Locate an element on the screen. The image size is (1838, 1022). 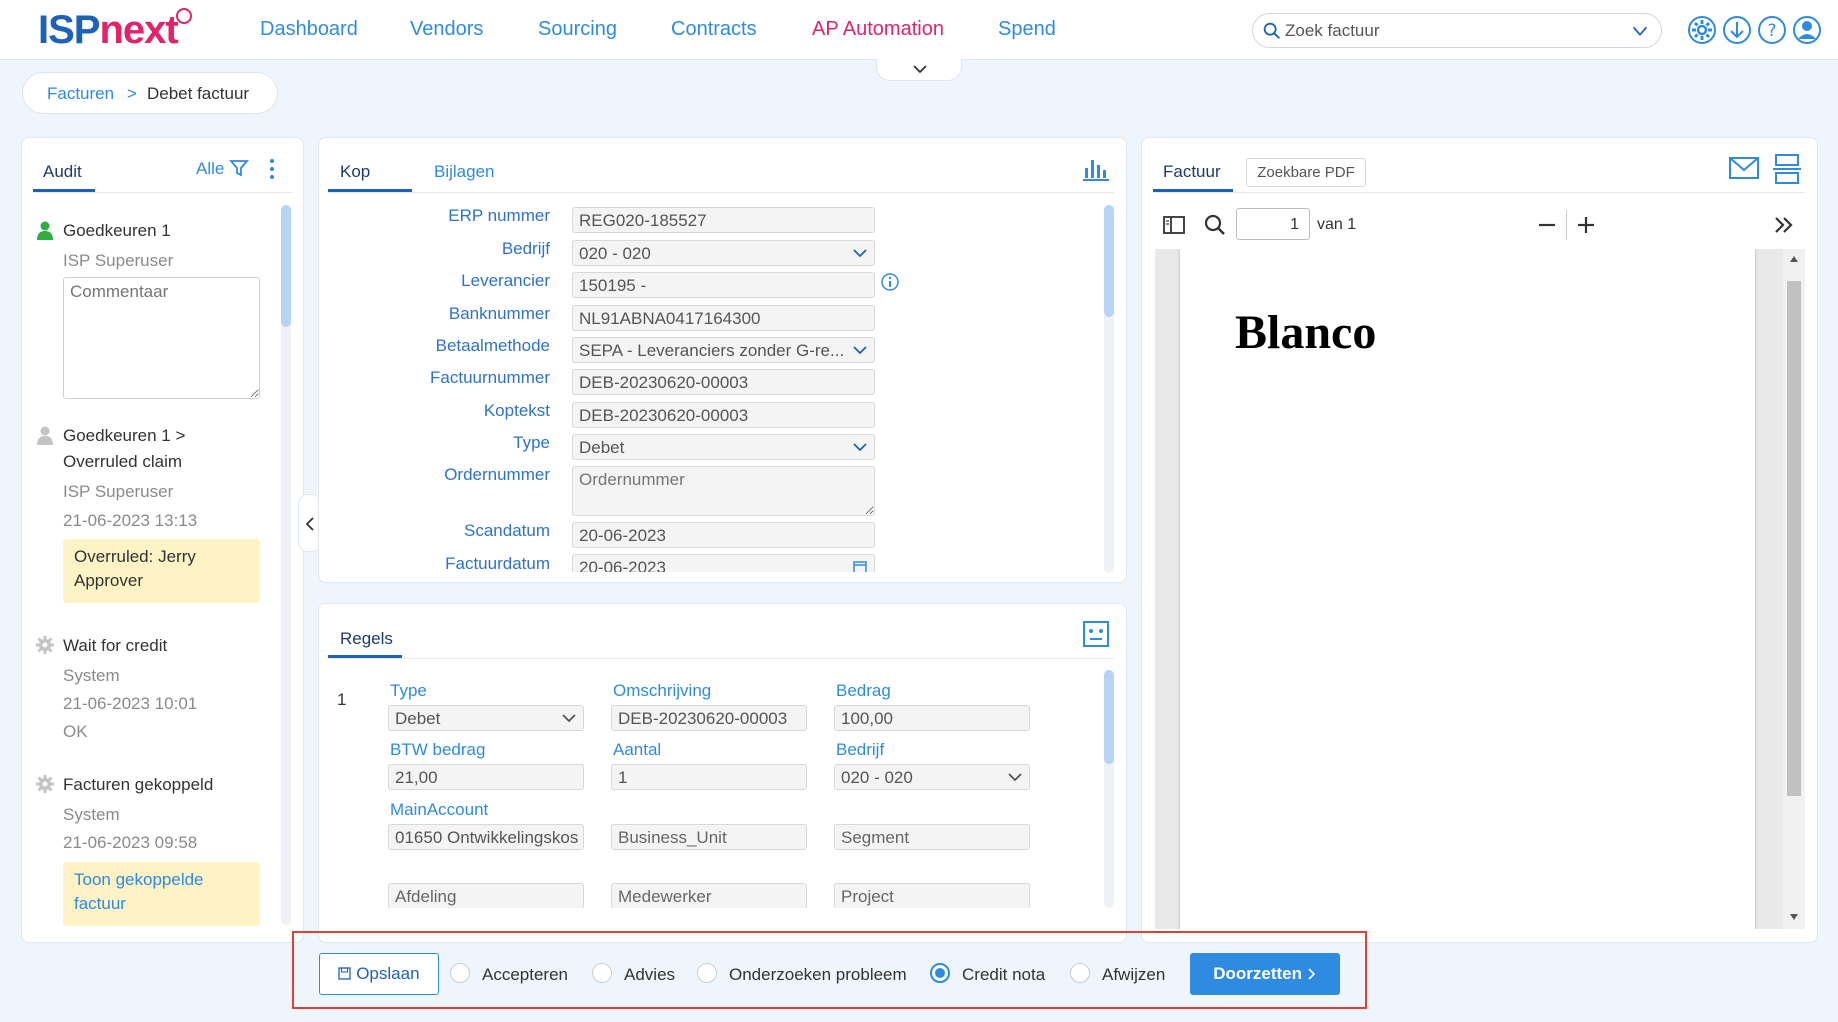
line-bedrijf-select: 020 - 020 is located at coordinates (932, 777).